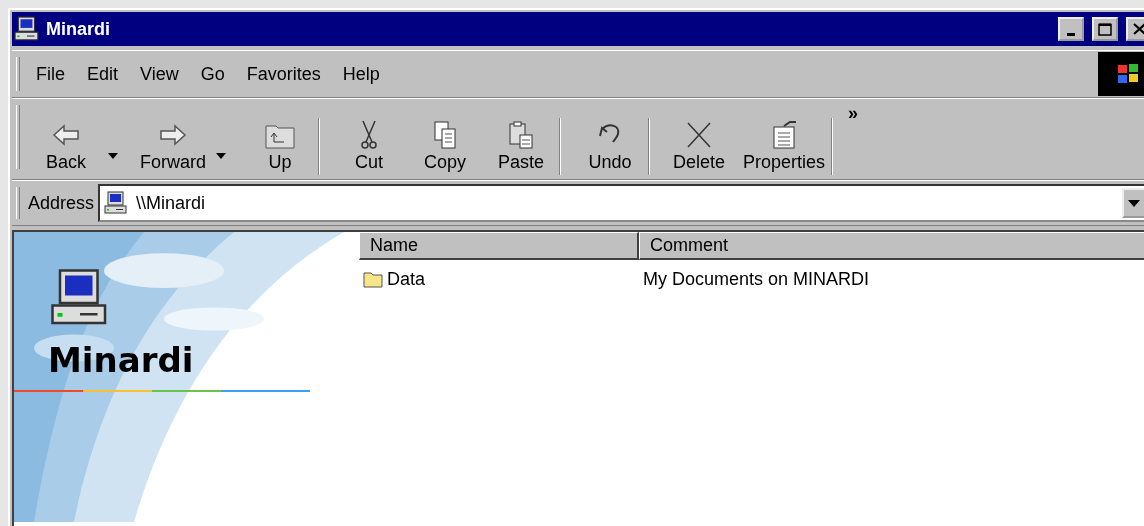  What do you see at coordinates (1128, 74) in the screenshot?
I see `flag-icon` at bounding box center [1128, 74].